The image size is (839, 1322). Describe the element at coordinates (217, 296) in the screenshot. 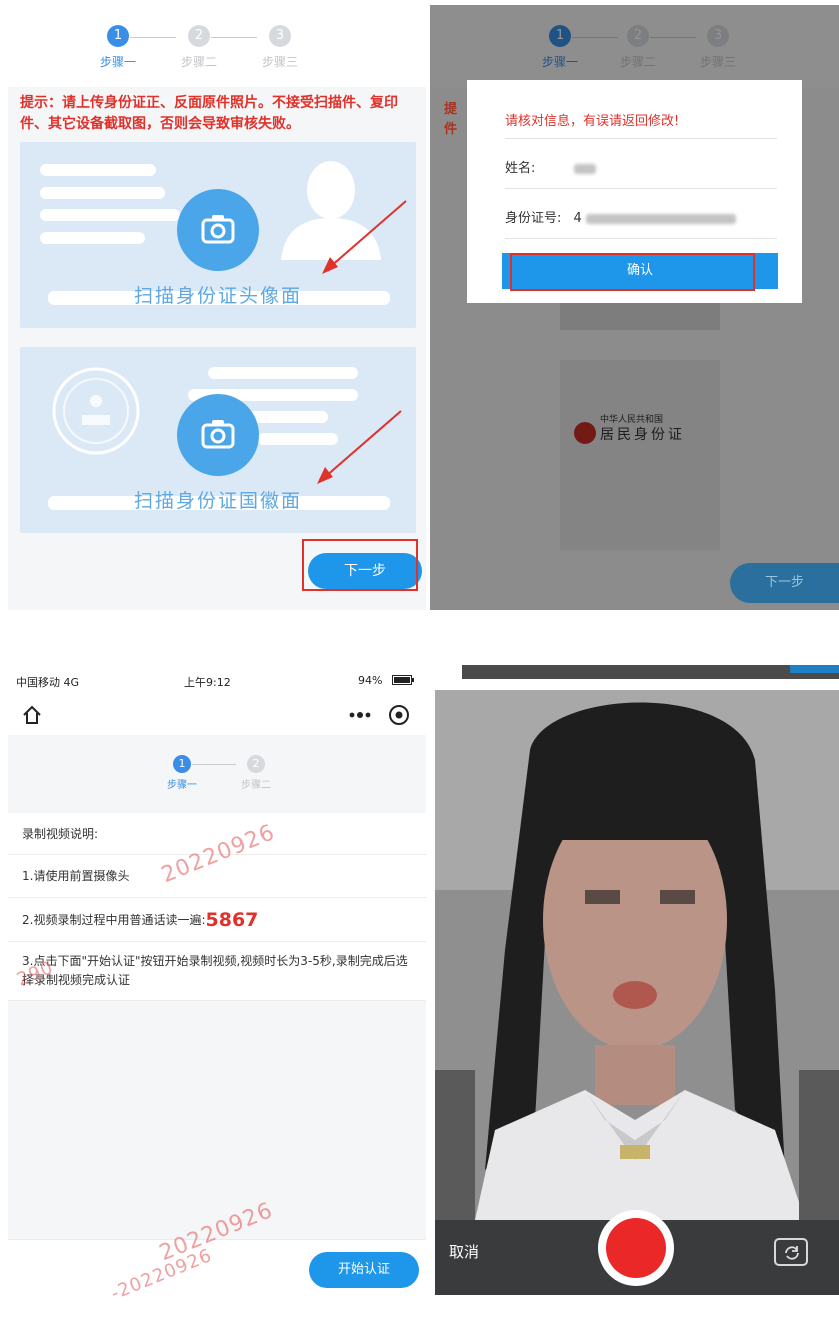

I see `scan-front-label: 扫描身份证头像面` at that location.